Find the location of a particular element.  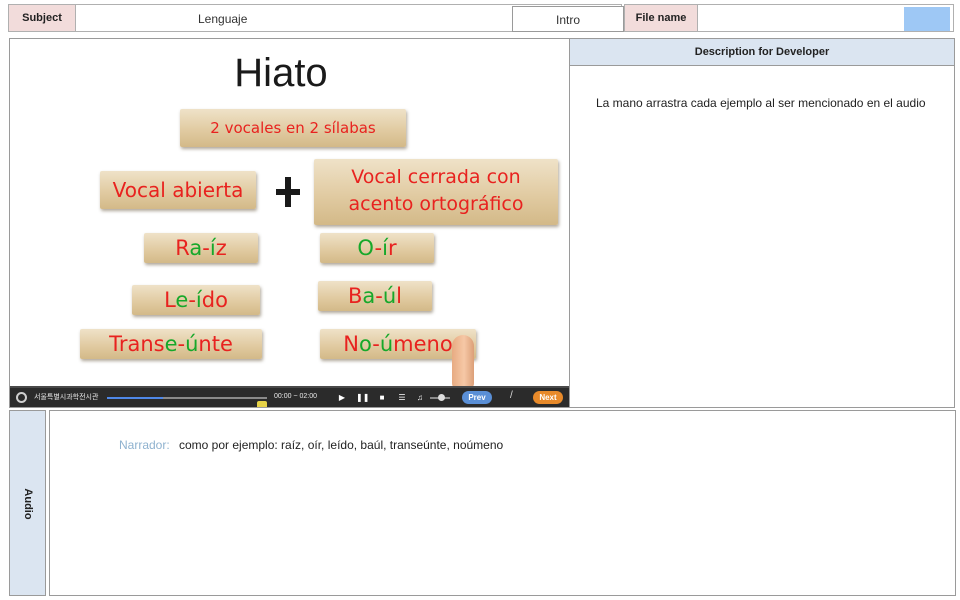

syllable-part: N is located at coordinates (351, 344).